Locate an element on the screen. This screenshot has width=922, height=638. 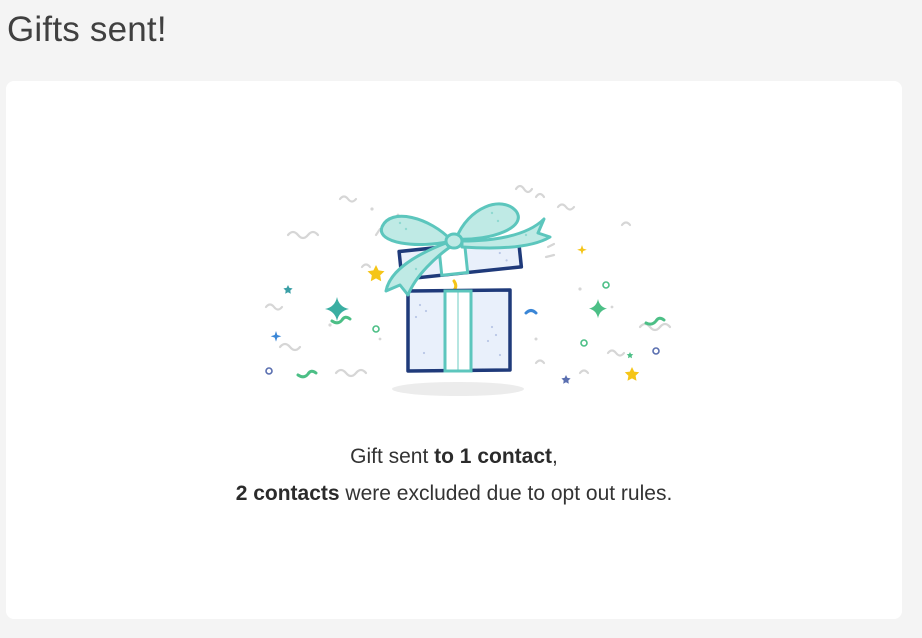
sent-summary-line: Gift sent to 1 contact, is located at coordinates (454, 456).